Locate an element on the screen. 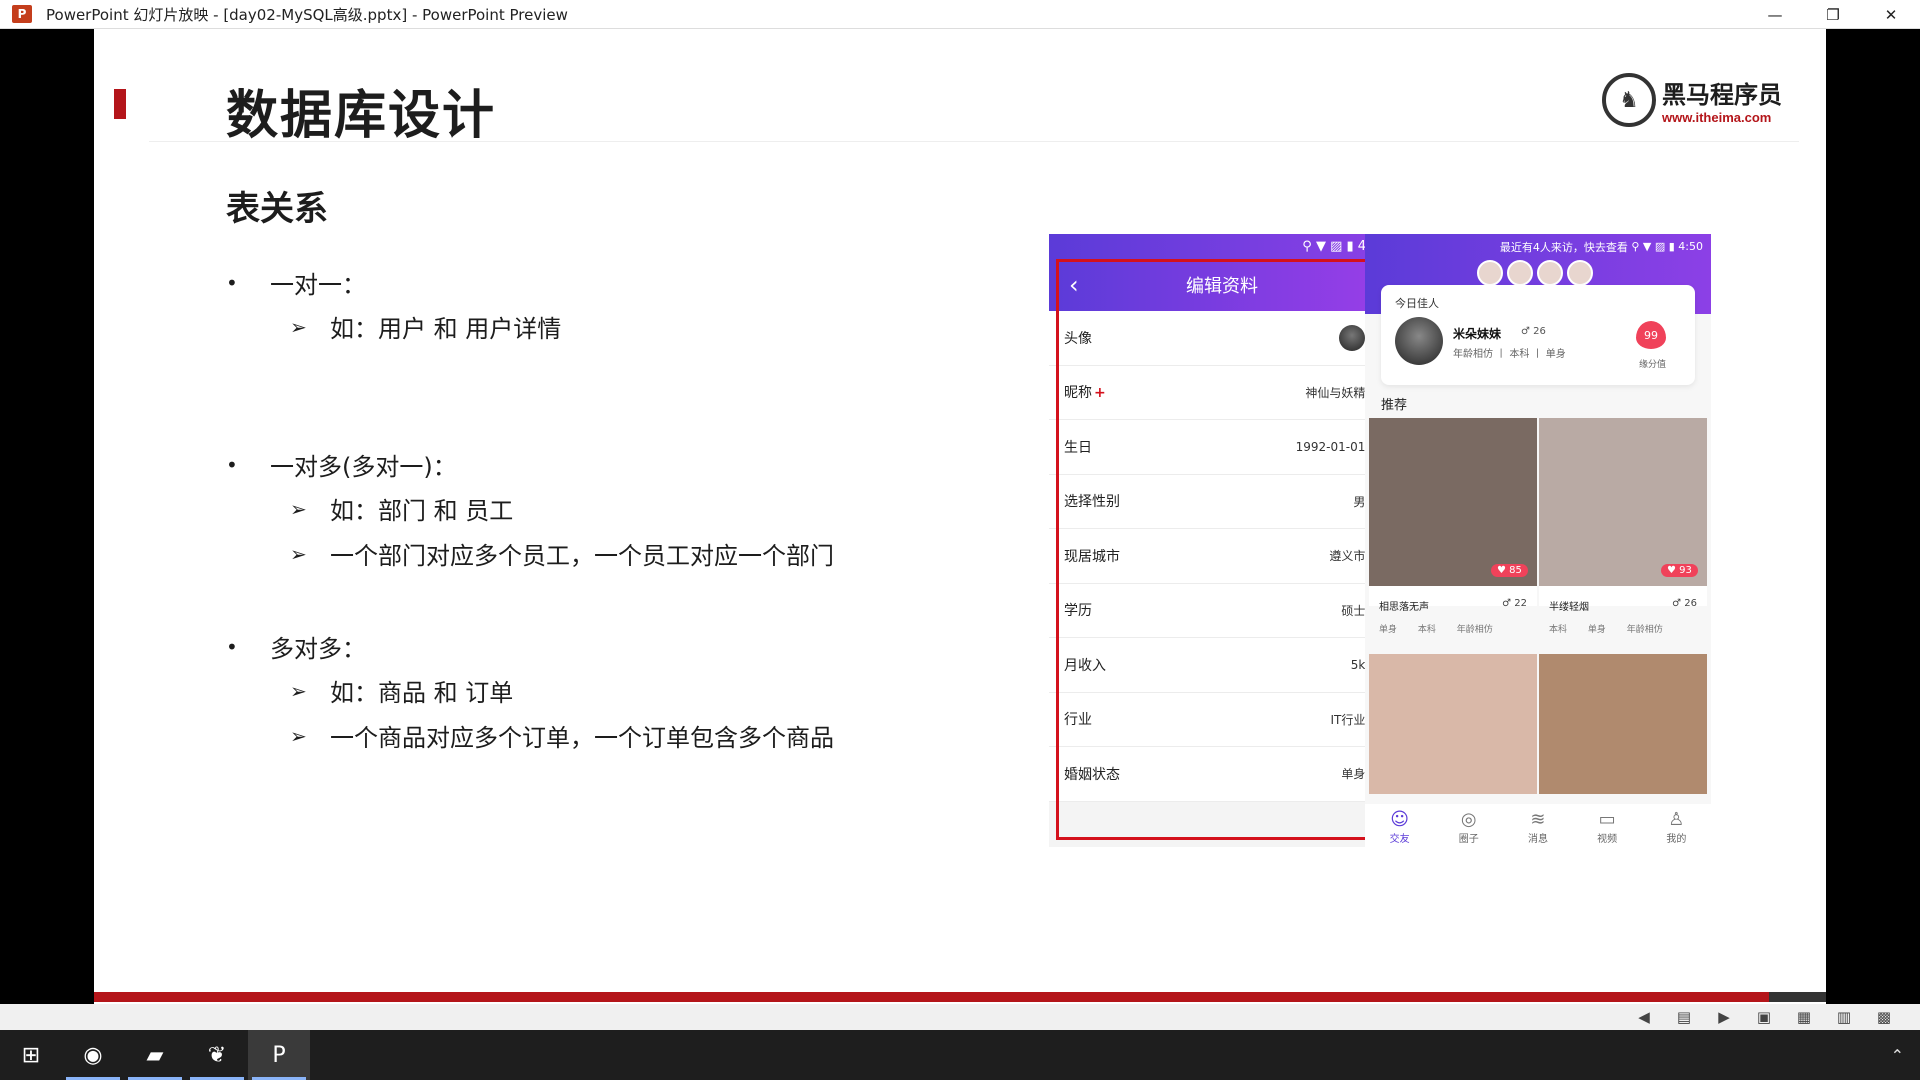 The image size is (1920, 1080). heart-badge: ♥ 93 is located at coordinates (1679, 570).